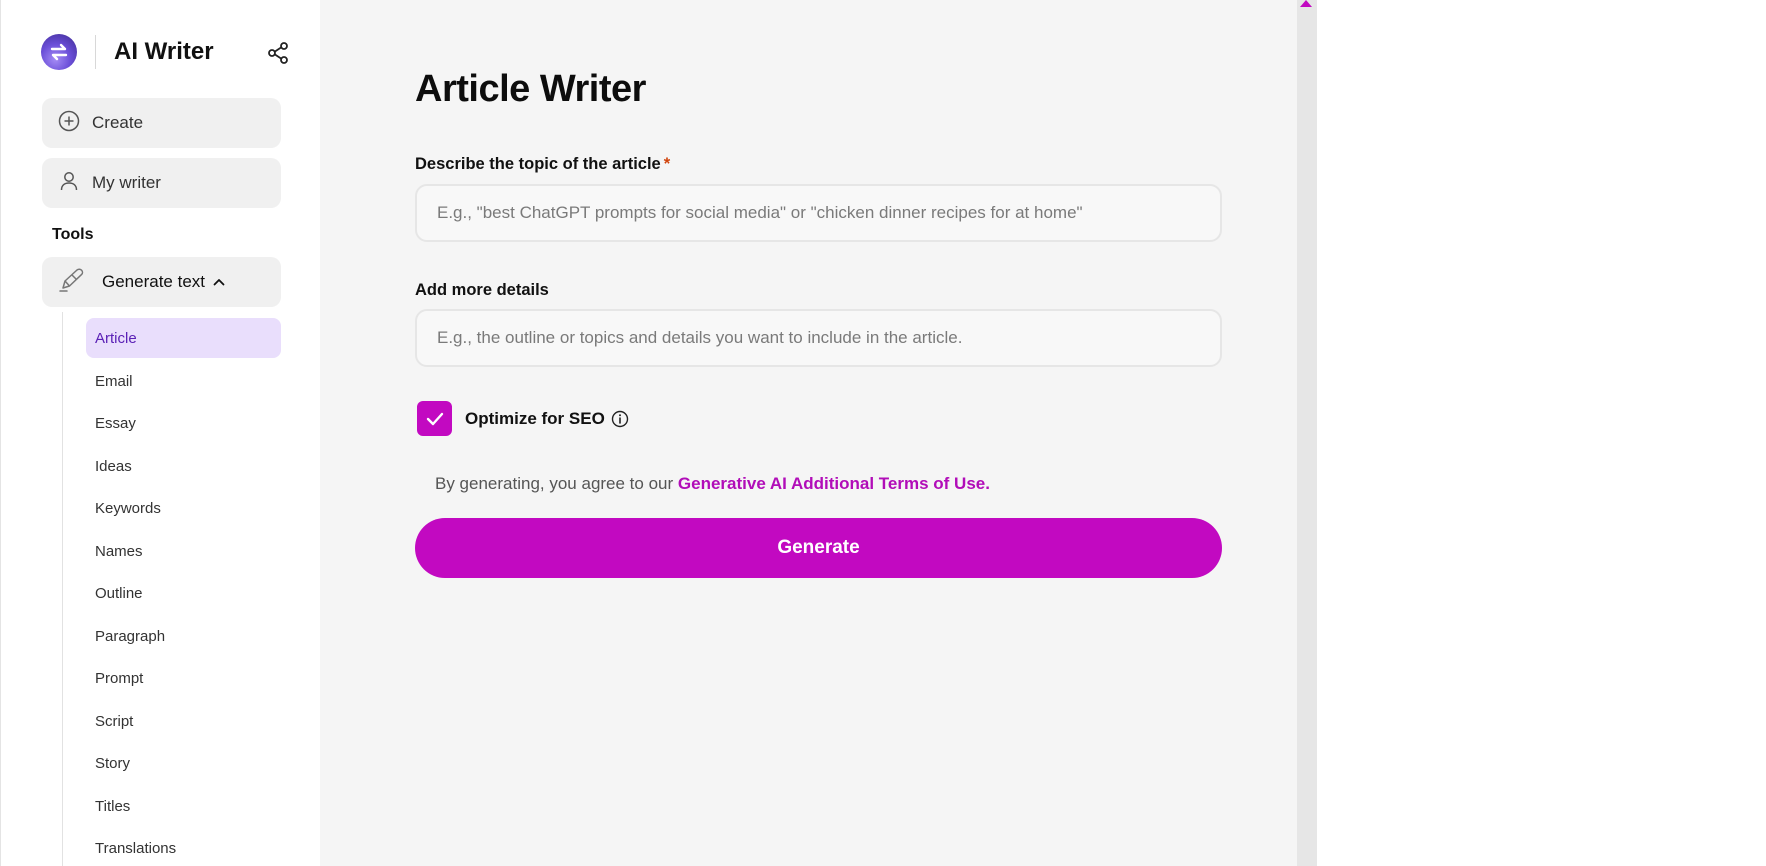  I want to click on submenu-item-ideas: Ideas, so click(183, 466).